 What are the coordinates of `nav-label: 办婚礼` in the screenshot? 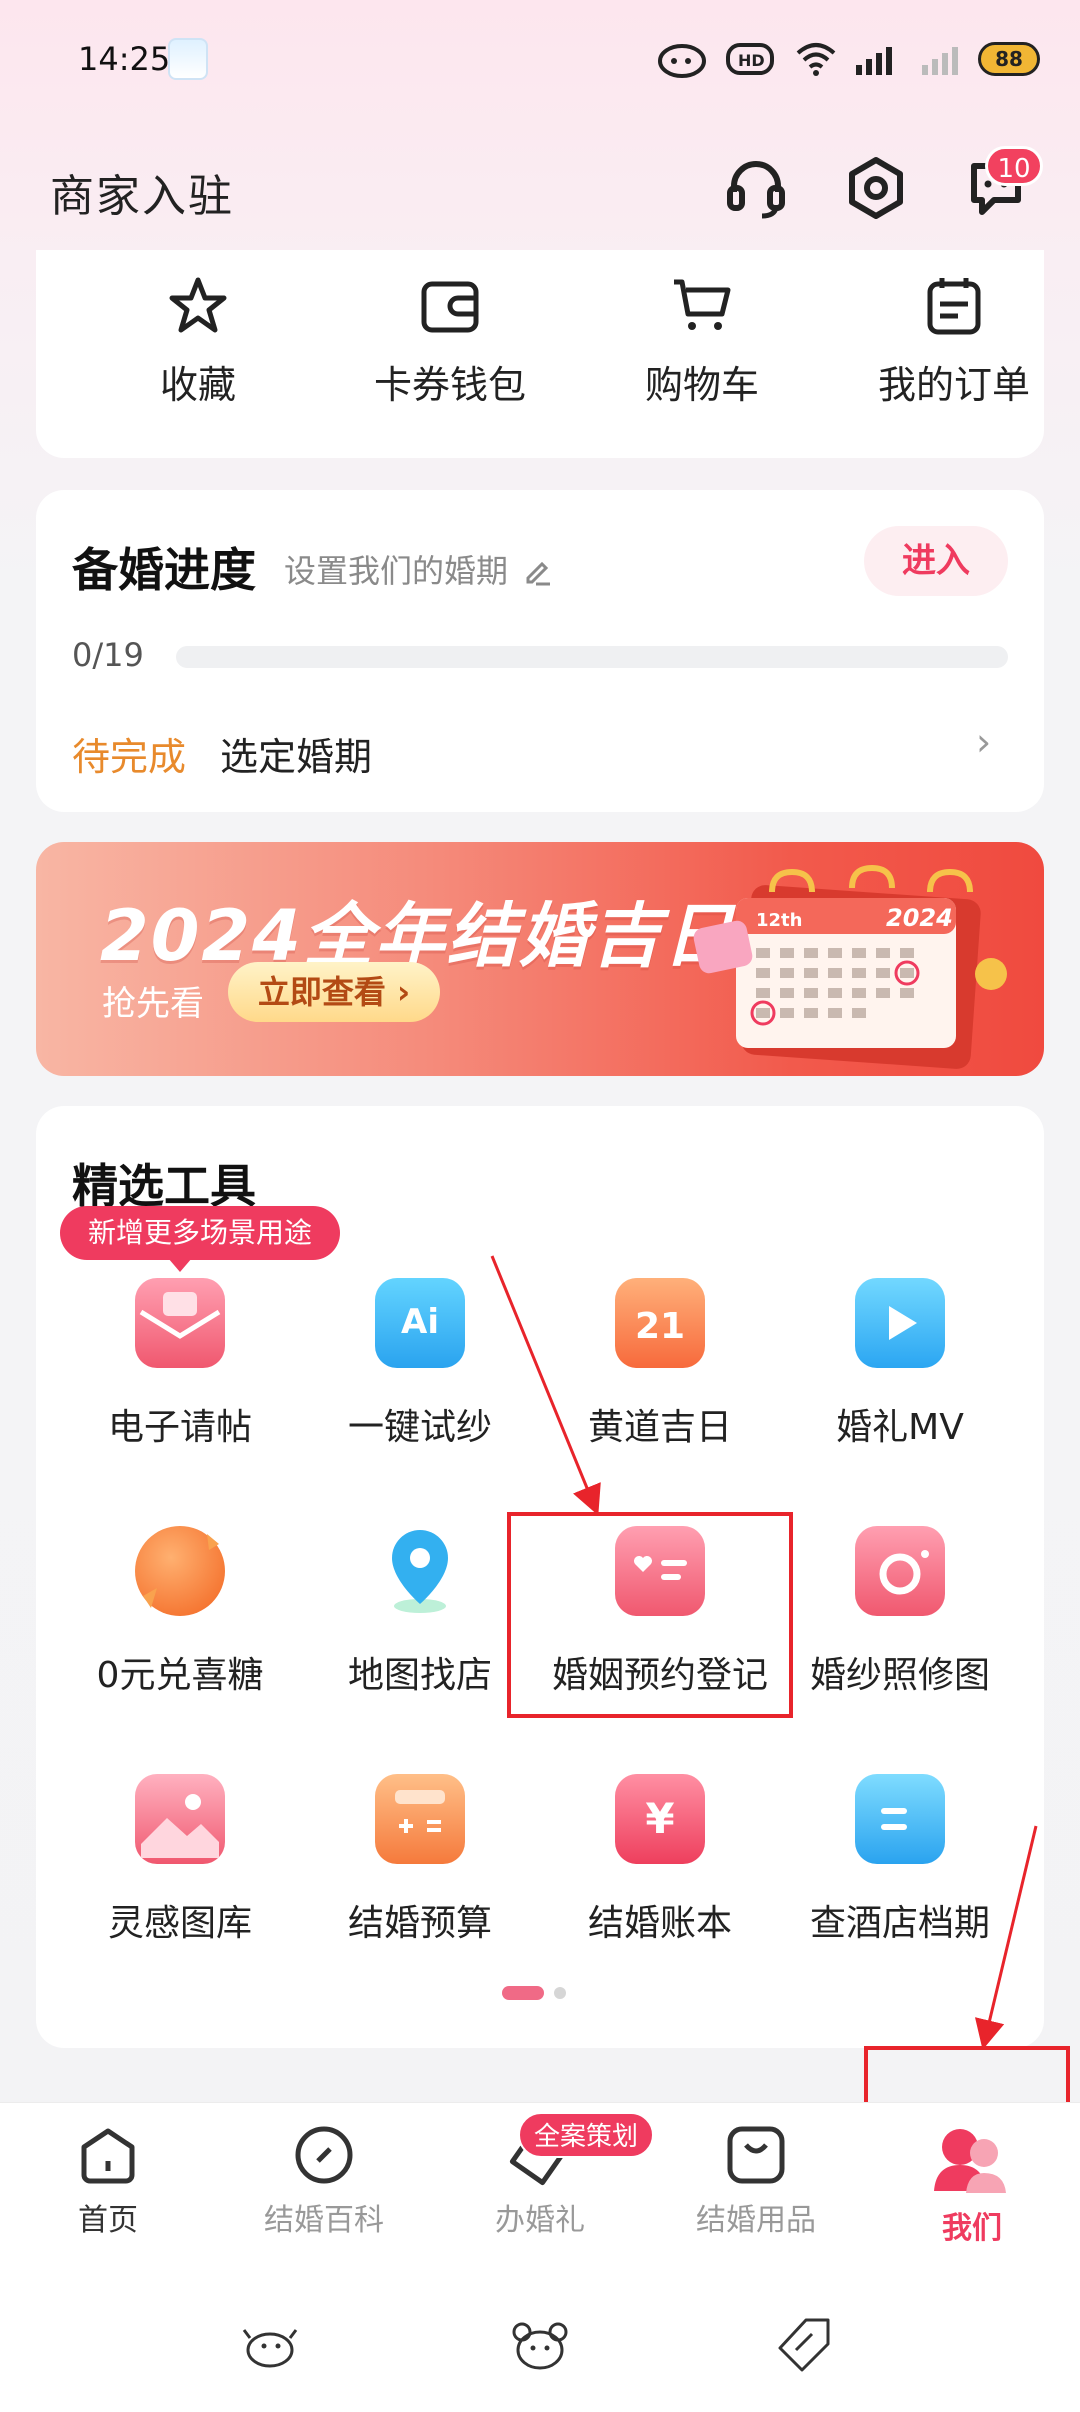 It's located at (540, 2220).